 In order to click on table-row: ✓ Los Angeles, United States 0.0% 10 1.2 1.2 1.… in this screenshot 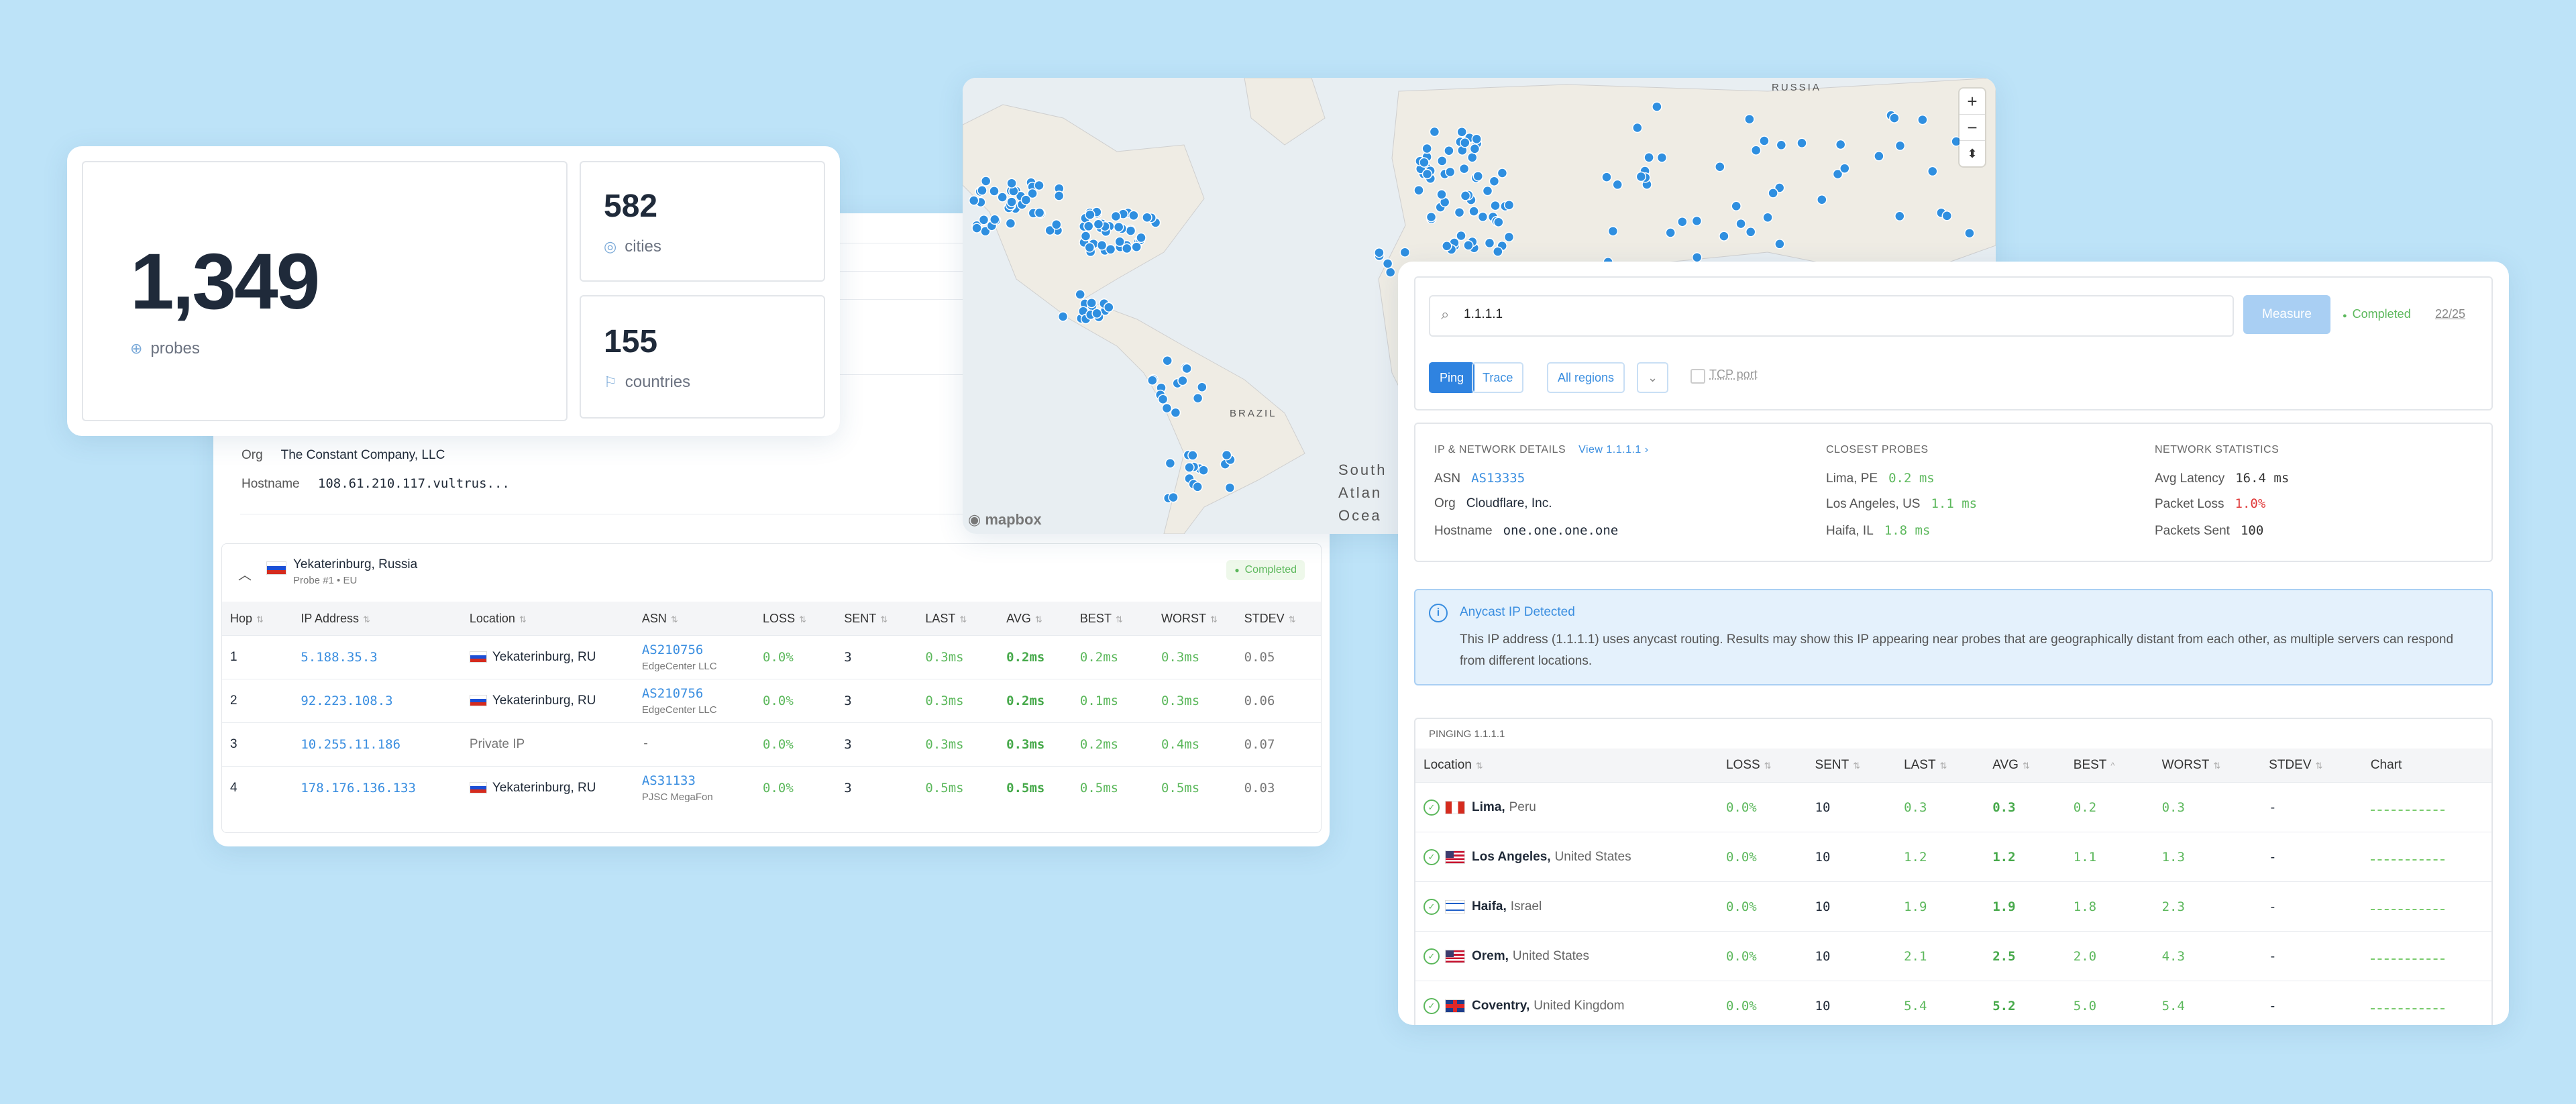, I will do `click(1953, 857)`.